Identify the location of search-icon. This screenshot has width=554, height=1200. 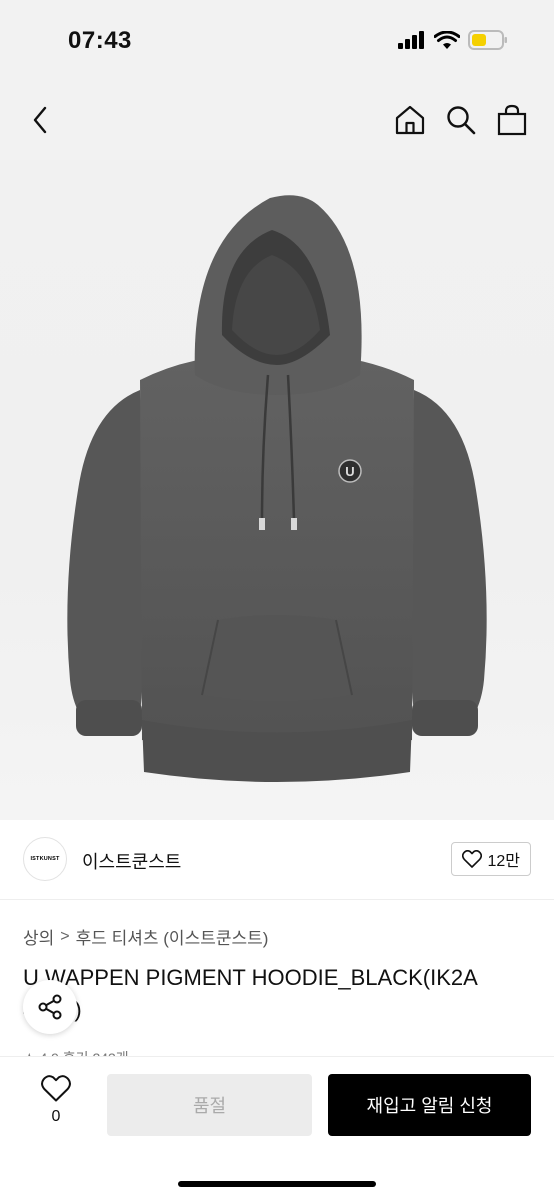
(461, 120).